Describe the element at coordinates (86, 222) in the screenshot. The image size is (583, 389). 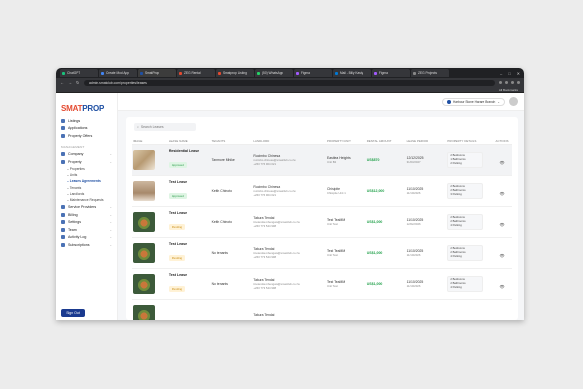
I see `sidebar-item: Settings ⌄` at that location.